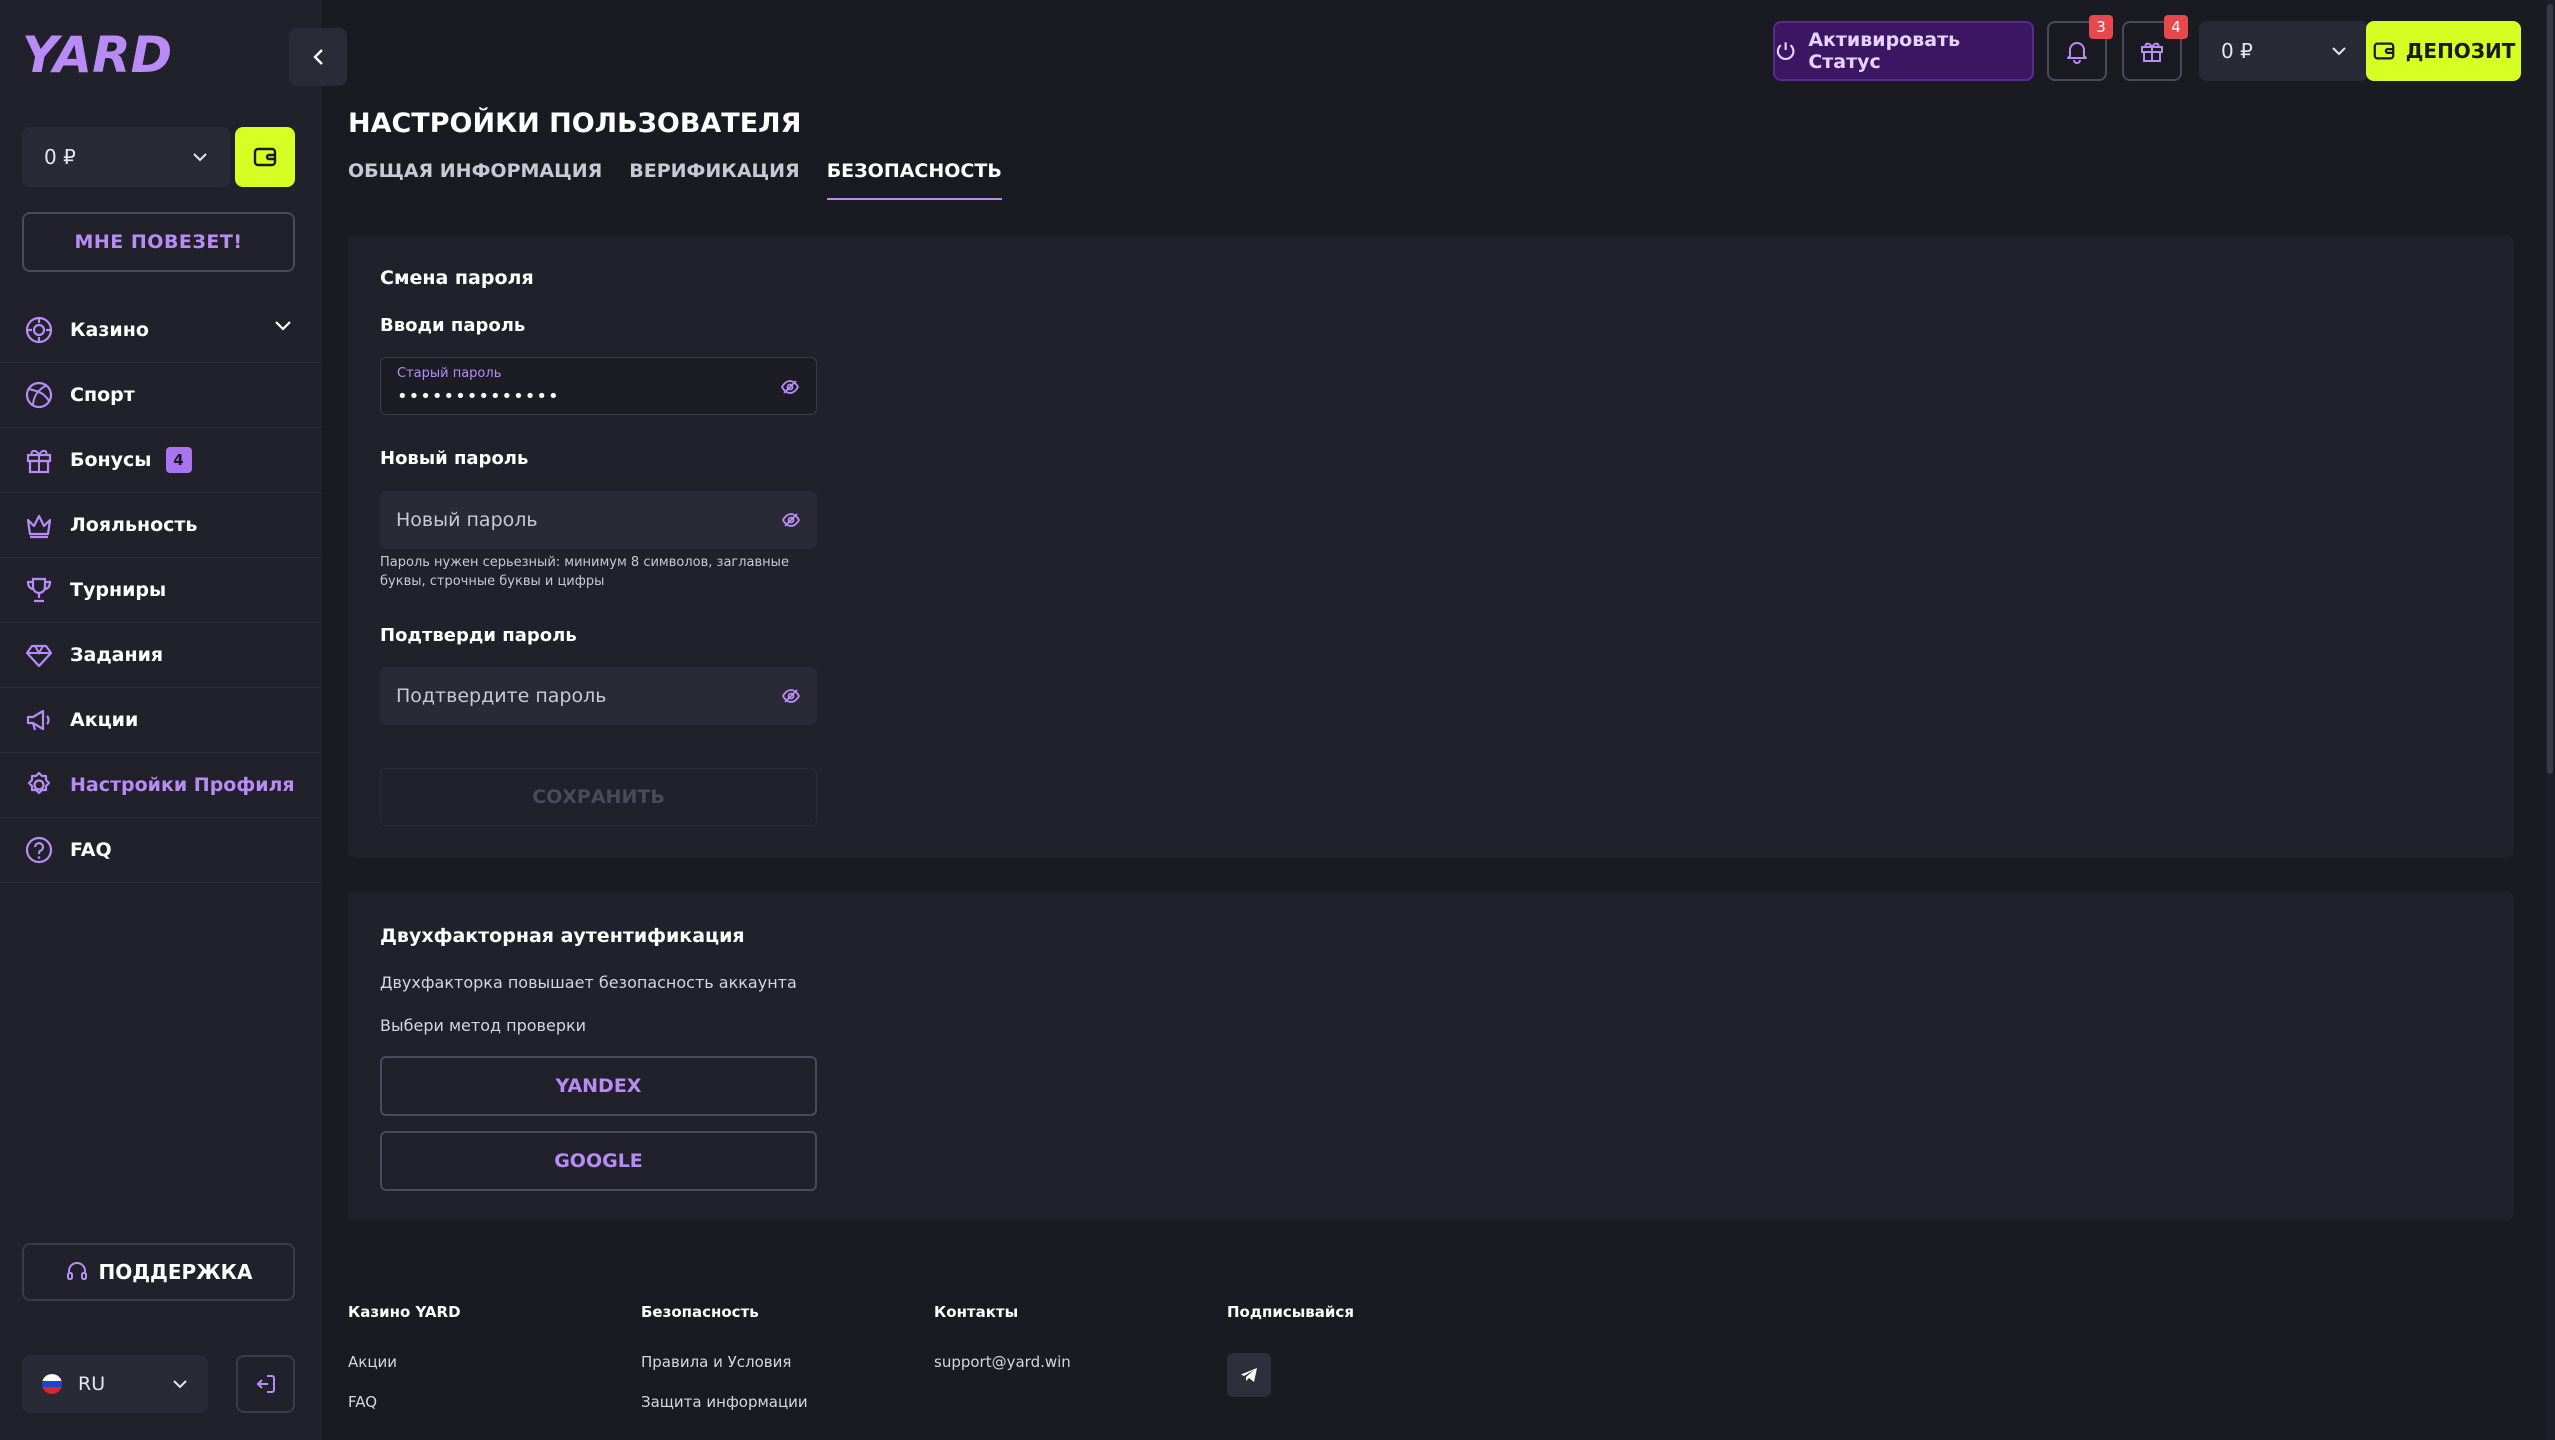 The height and width of the screenshot is (1440, 2555). Describe the element at coordinates (1785, 51) in the screenshot. I see `power-icon` at that location.